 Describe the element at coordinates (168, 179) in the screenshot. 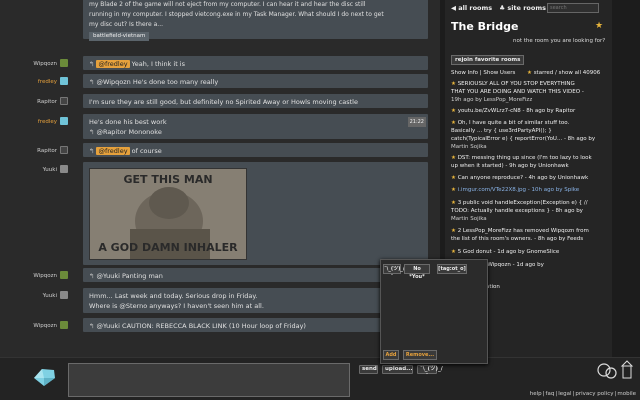

I see `image-caption-top: GET THIS MAN` at that location.